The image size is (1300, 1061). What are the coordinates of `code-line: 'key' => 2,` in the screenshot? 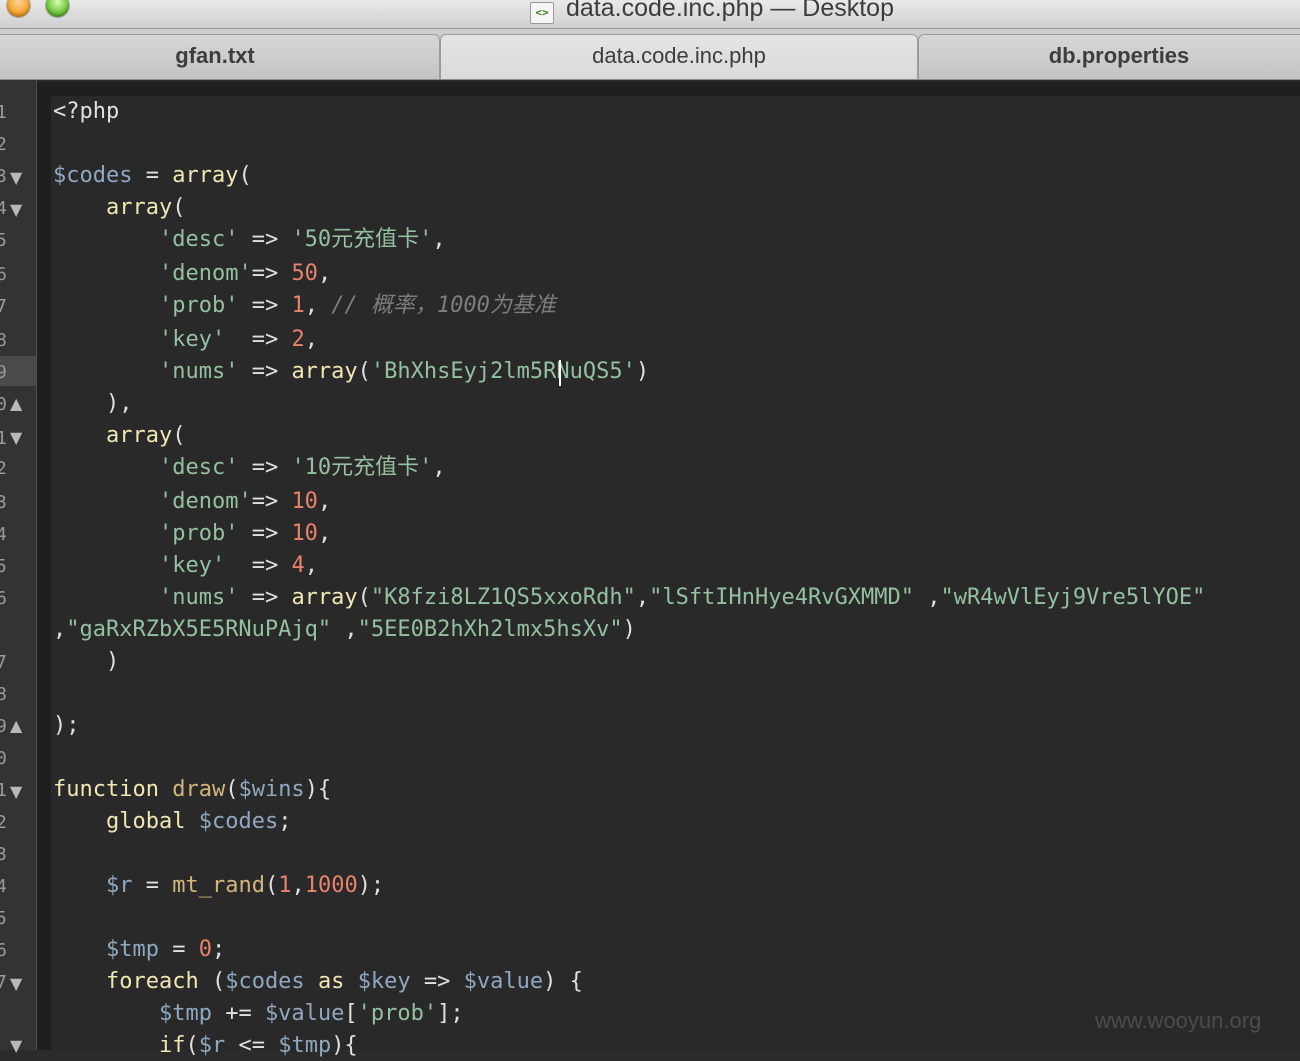 It's located at (185, 340).